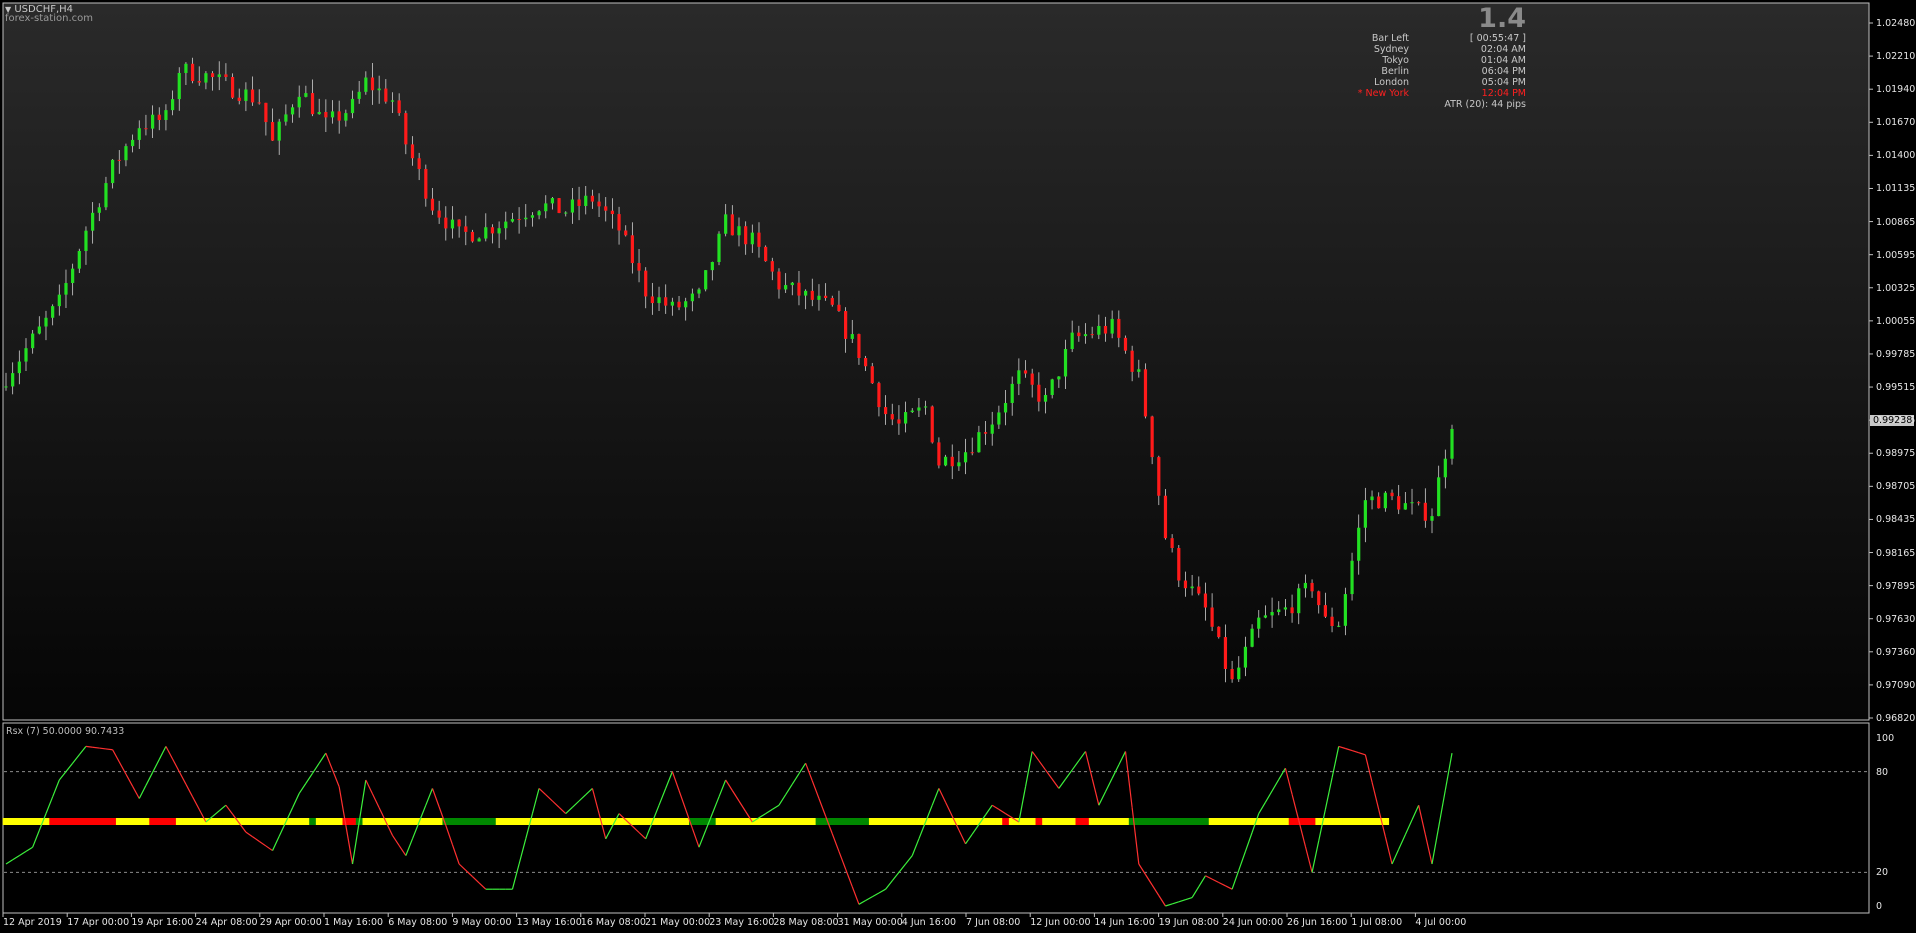 The image size is (1916, 933). Describe the element at coordinates (1896, 354) in the screenshot. I see `price-axis-label: 0.99785` at that location.